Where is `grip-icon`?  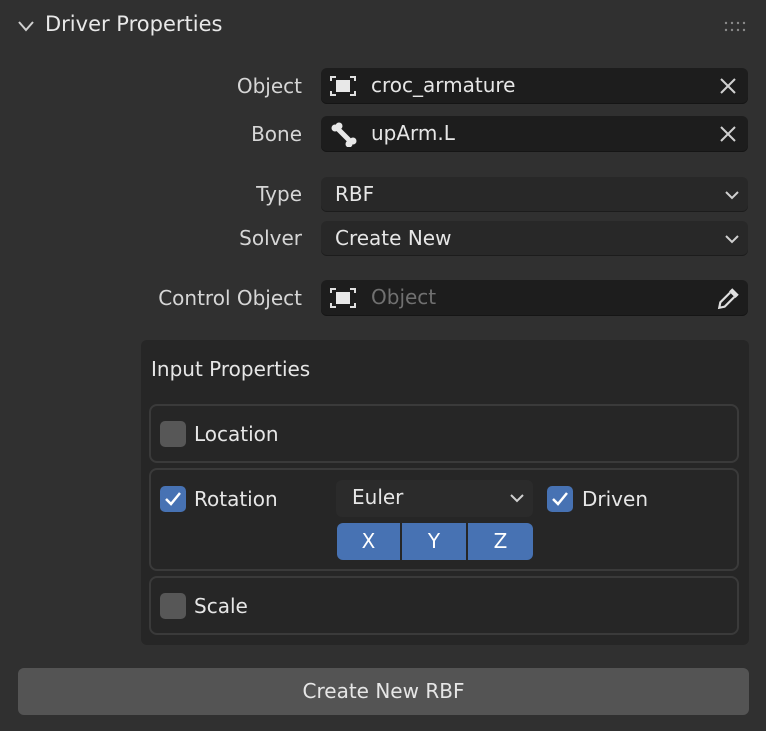
grip-icon is located at coordinates (737, 27).